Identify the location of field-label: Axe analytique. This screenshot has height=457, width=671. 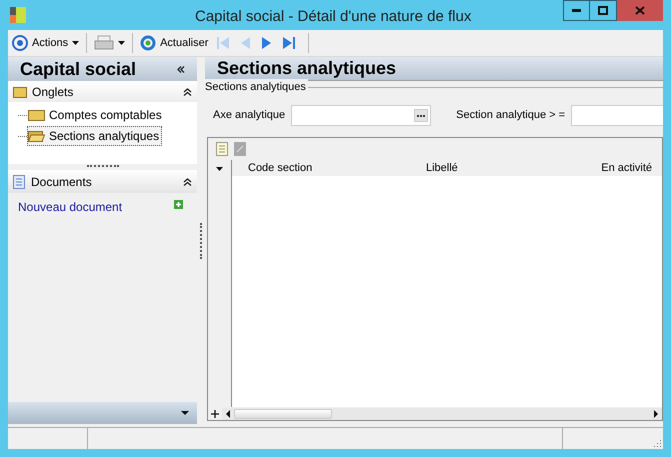
(249, 116).